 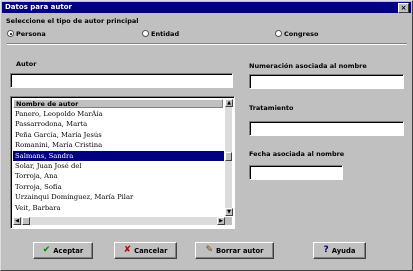 What do you see at coordinates (46, 250) in the screenshot?
I see `check-icon: ✔` at bounding box center [46, 250].